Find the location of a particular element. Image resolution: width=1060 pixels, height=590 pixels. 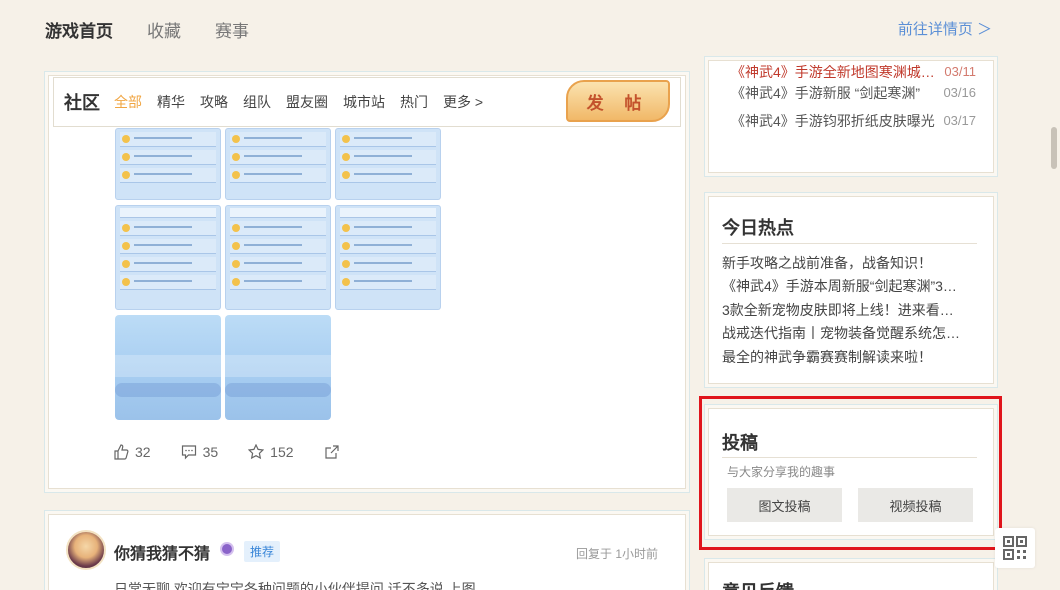

community-title: 社区 is located at coordinates (82, 103).